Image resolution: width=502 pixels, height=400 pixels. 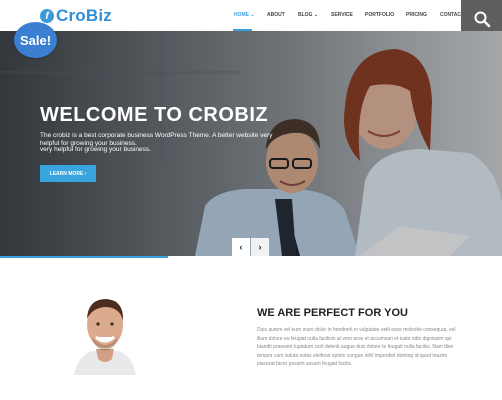 I want to click on nav-blog: BLOG ⌄, so click(x=308, y=15).